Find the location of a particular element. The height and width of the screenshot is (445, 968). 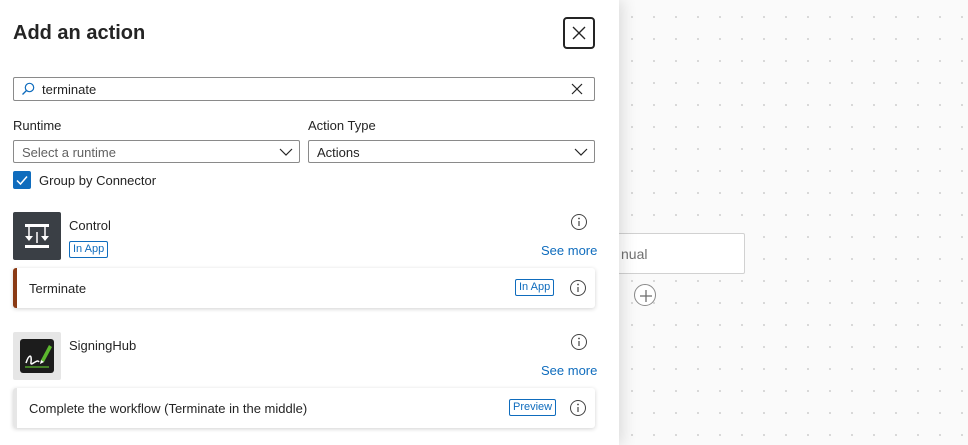

action-label: Terminate is located at coordinates (58, 288).